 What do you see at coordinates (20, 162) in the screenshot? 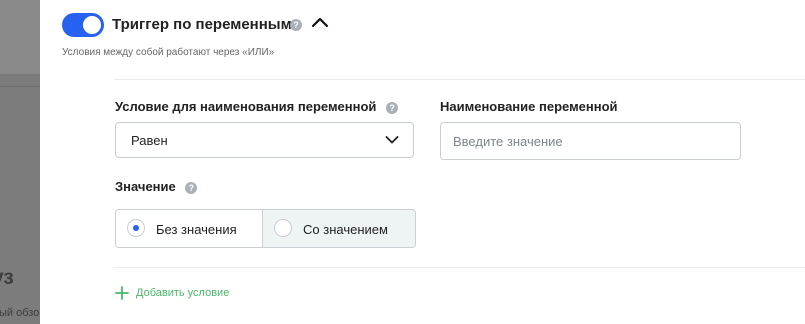
I see `background-page: уз ый обзор` at bounding box center [20, 162].